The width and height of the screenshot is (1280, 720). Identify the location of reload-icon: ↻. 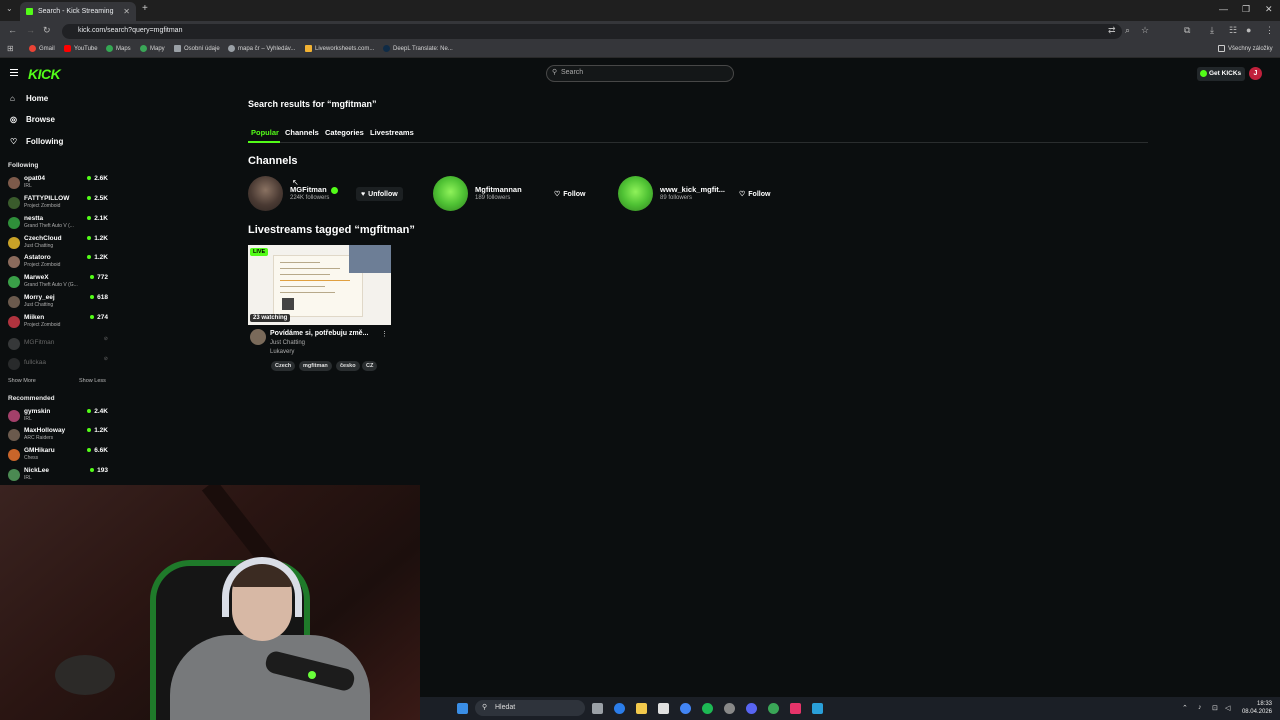
(47, 30).